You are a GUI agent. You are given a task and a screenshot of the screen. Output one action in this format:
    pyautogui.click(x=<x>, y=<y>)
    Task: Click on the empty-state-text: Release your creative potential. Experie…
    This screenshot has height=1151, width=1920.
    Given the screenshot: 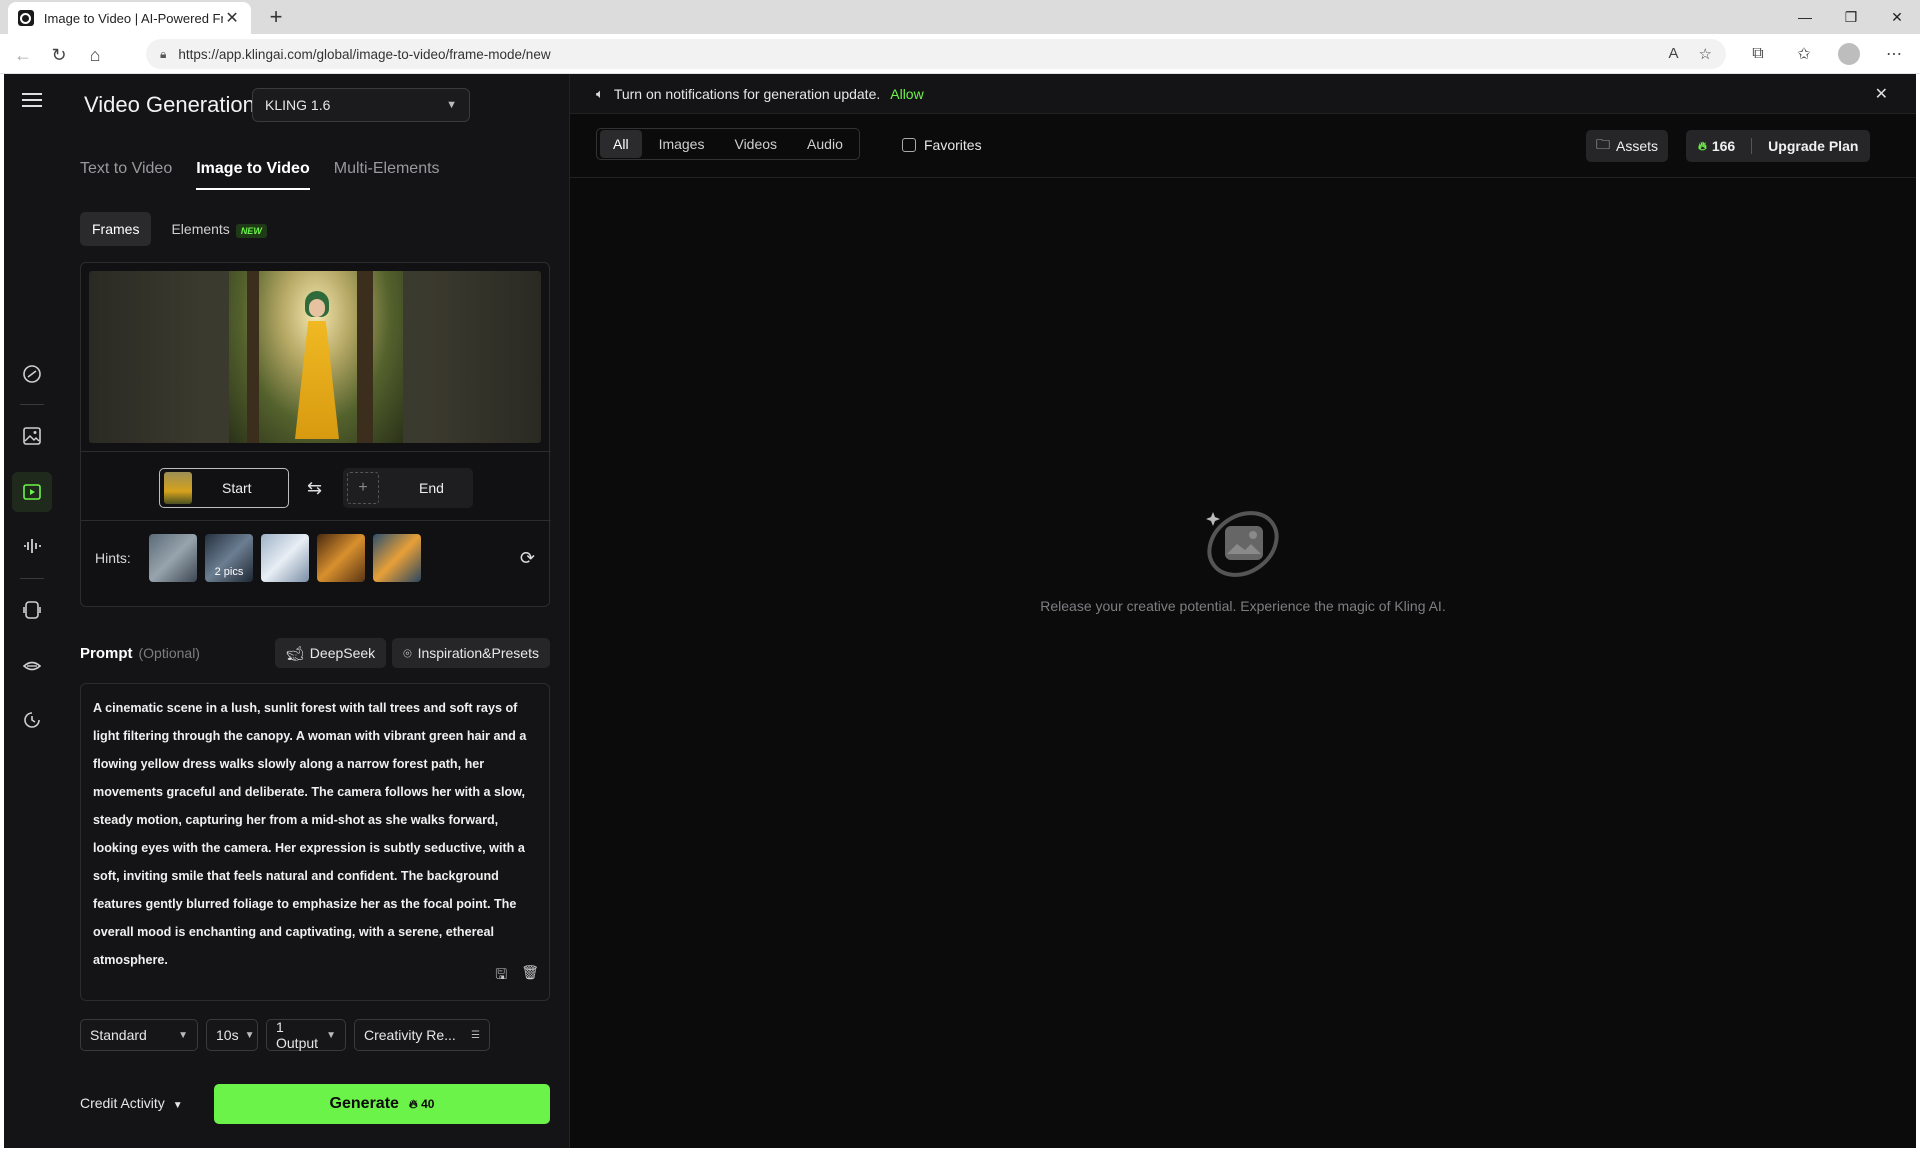 What is the action you would take?
    pyautogui.click(x=1243, y=606)
    